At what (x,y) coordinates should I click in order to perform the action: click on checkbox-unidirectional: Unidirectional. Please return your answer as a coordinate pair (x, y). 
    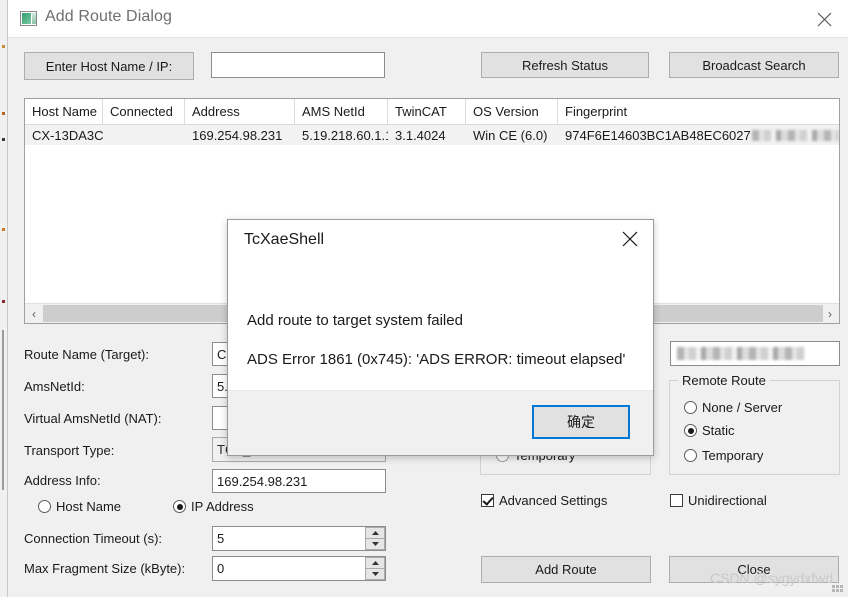
    Looking at the image, I should click on (718, 500).